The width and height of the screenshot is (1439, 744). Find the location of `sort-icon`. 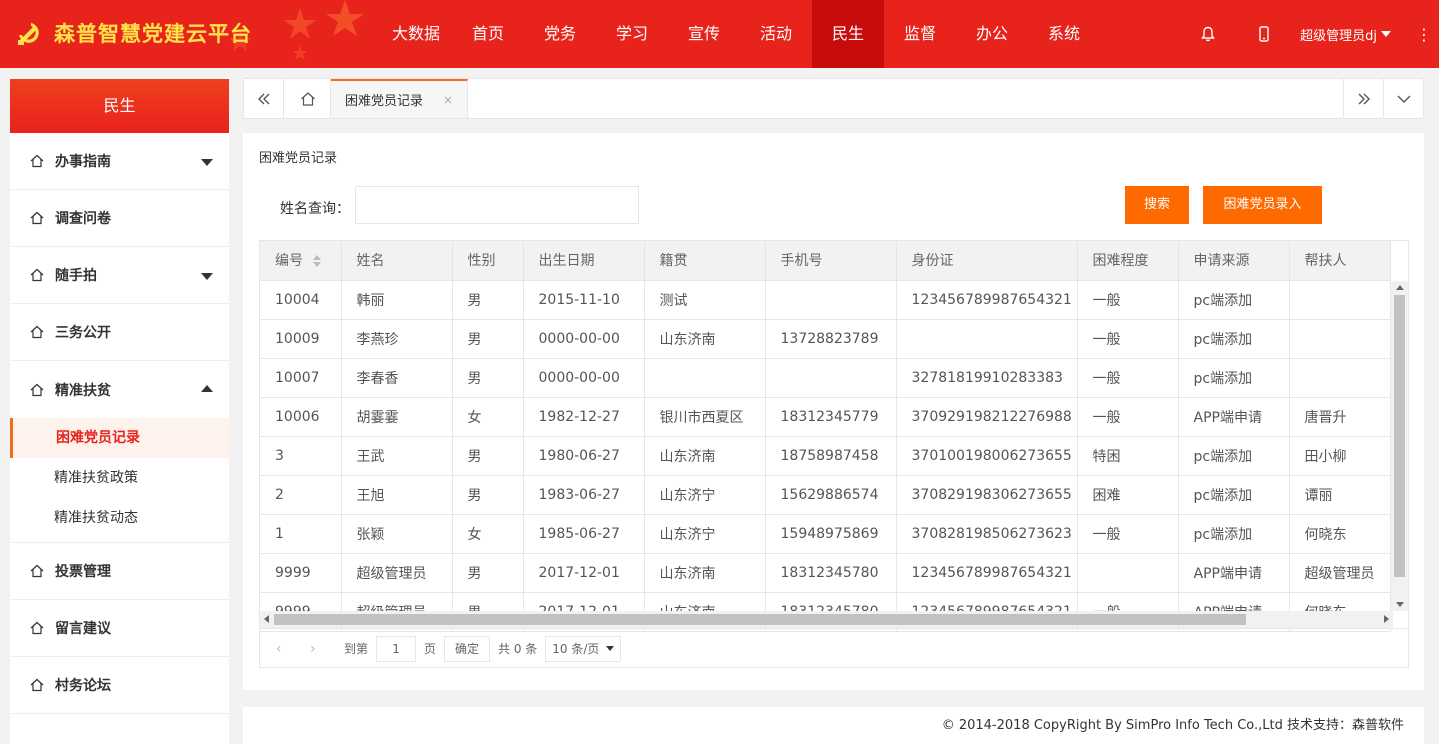

sort-icon is located at coordinates (317, 261).